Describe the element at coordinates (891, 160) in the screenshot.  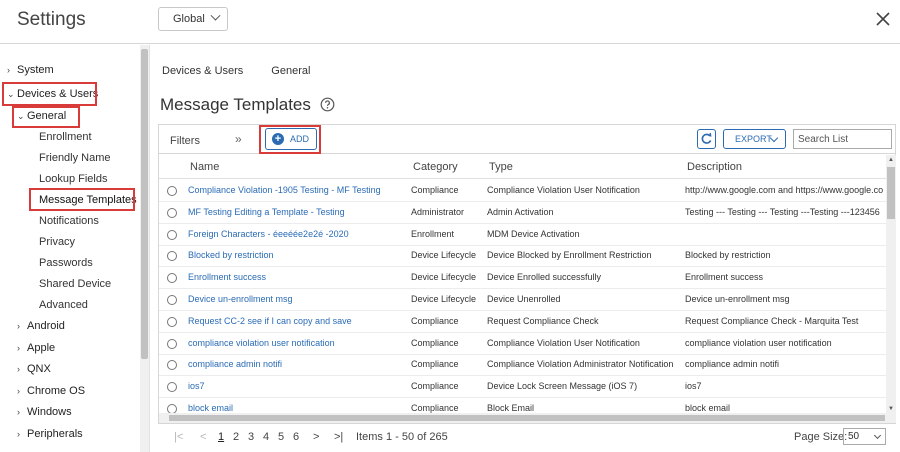
I see `scroll-up-icon: ▲` at that location.